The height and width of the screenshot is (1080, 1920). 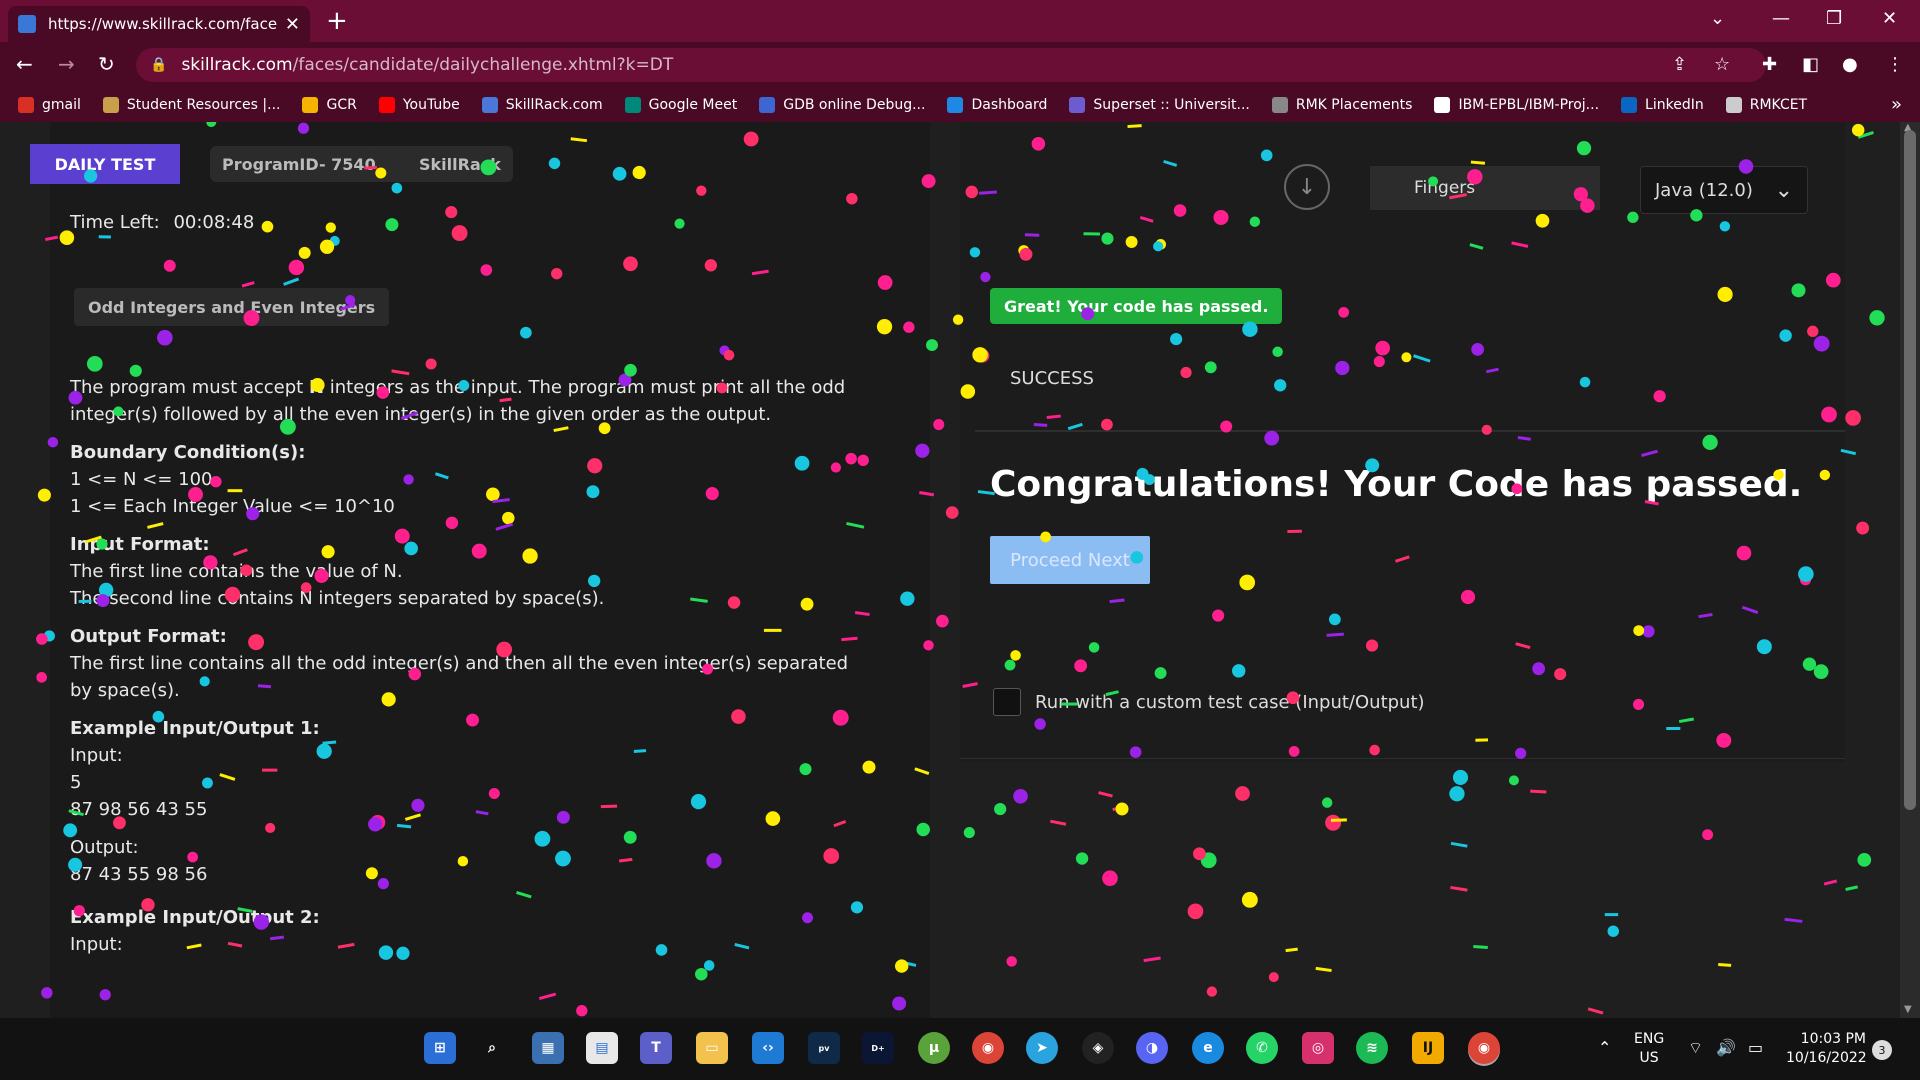 I want to click on new-tab-icon: +, so click(x=337, y=21).